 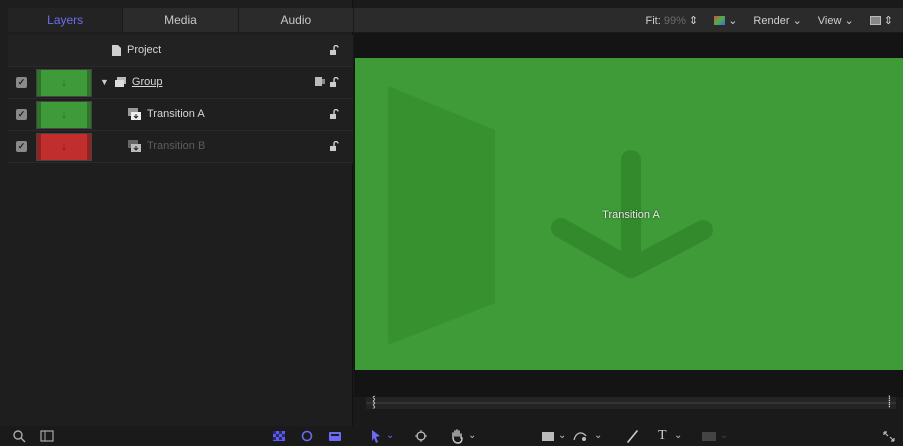 I want to click on channels-menu: ⌄, so click(x=725, y=20).